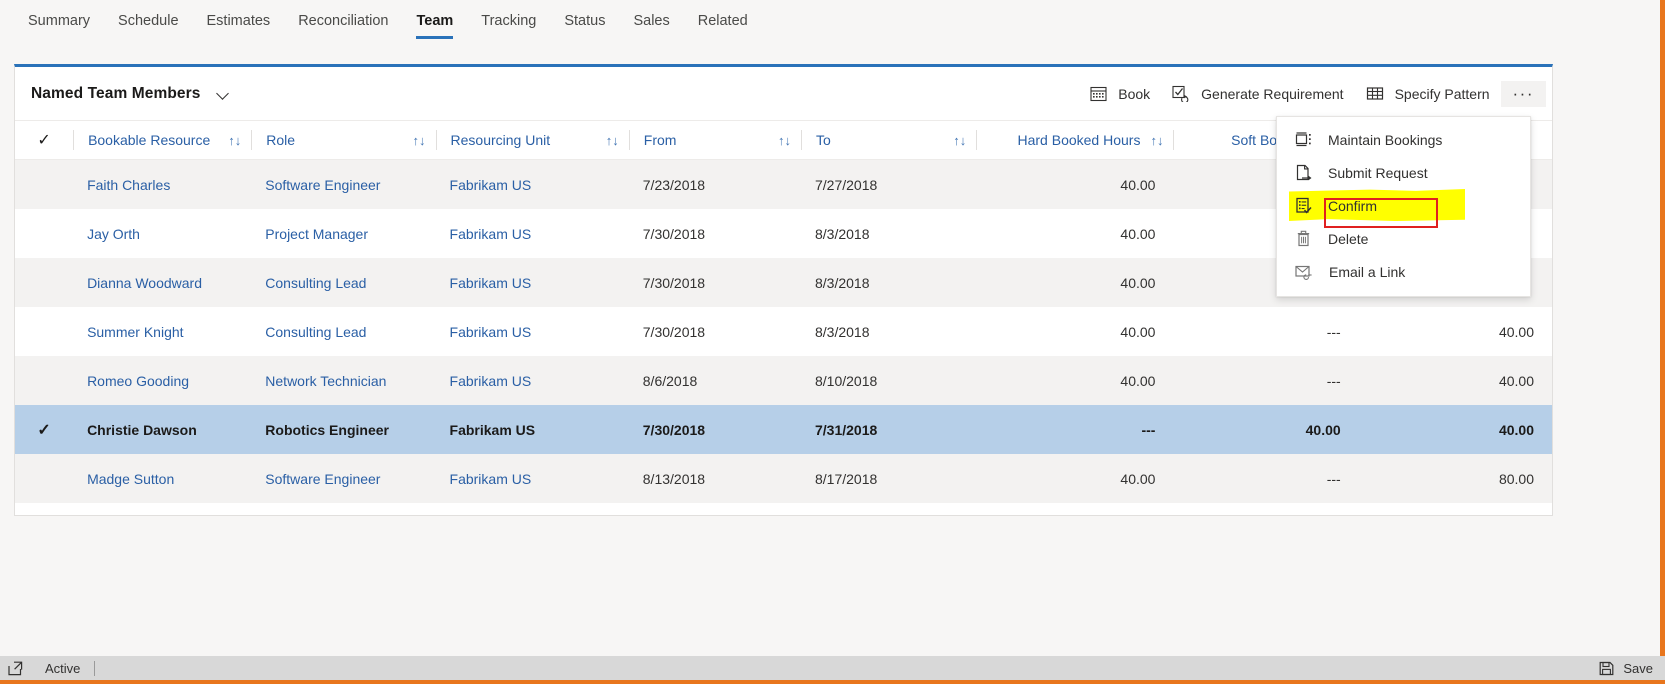 The height and width of the screenshot is (684, 1665). Describe the element at coordinates (343, 21) in the screenshot. I see `tab-reconciliation: Reconciliation` at that location.